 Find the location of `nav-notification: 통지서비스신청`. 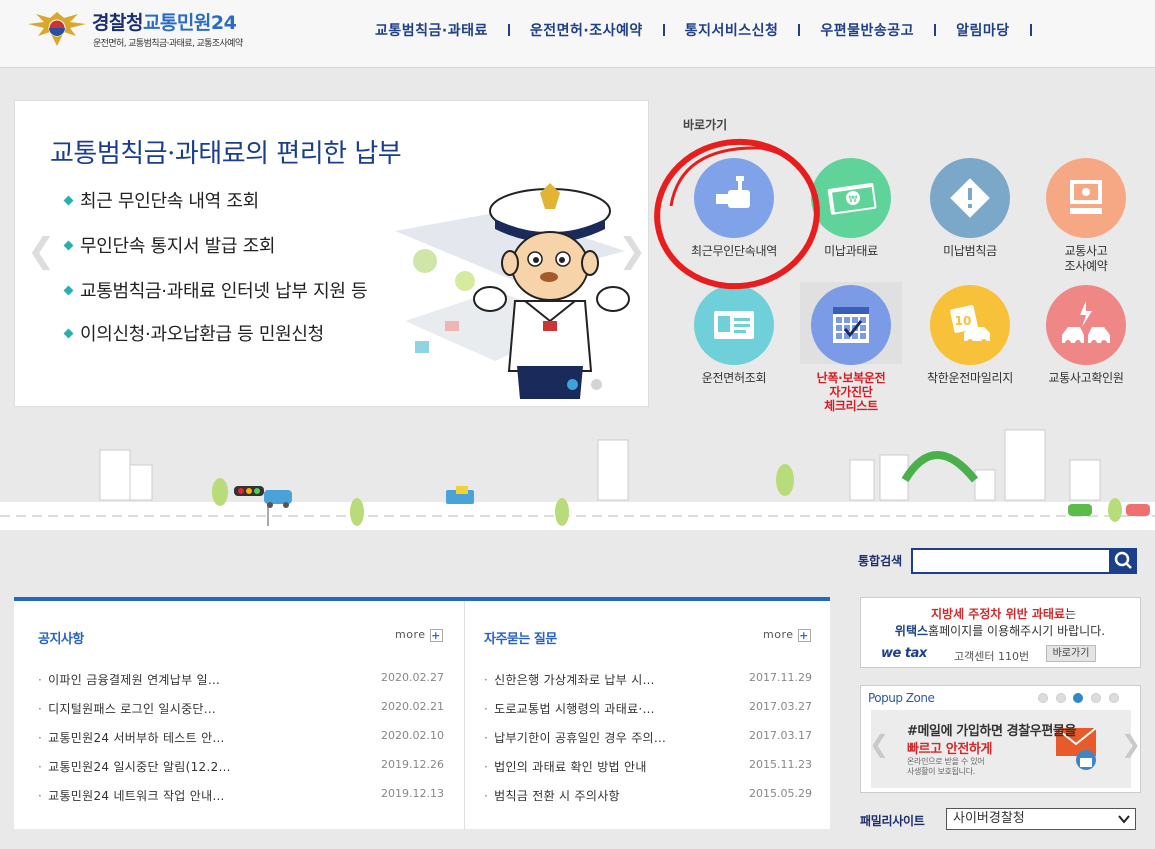

nav-notification: 통지서비스신청 is located at coordinates (732, 30).